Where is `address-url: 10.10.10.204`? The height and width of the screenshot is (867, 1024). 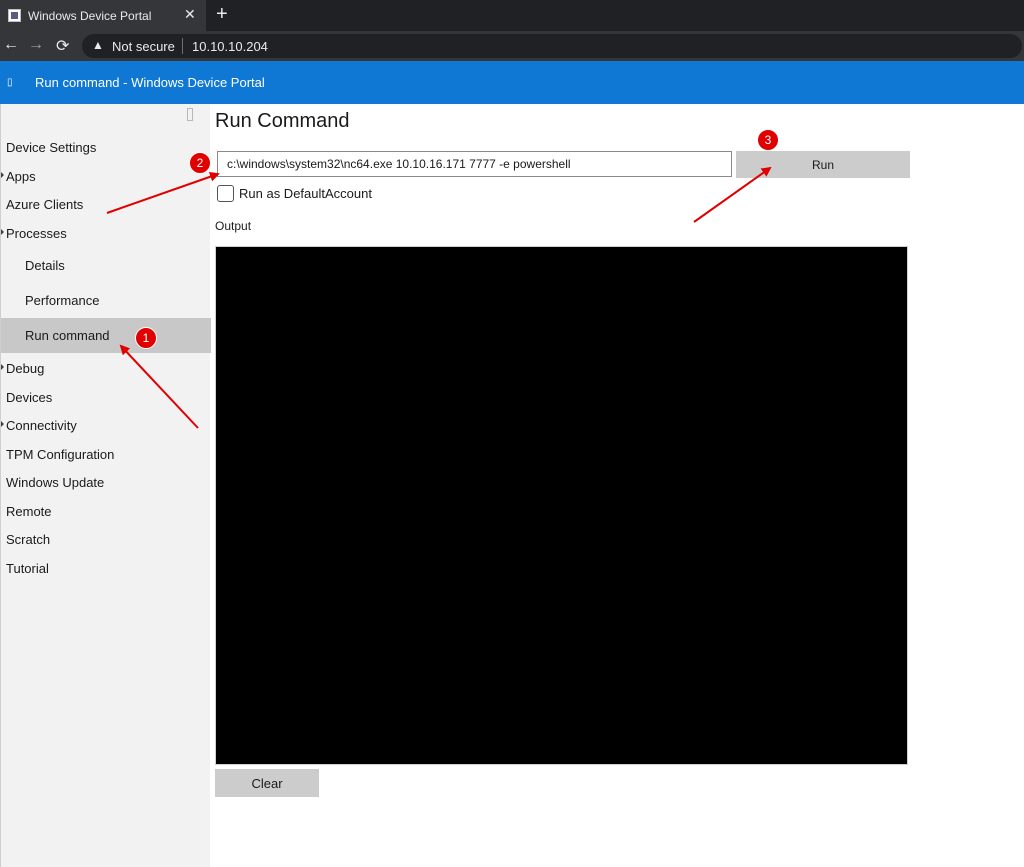 address-url: 10.10.10.204 is located at coordinates (230, 46).